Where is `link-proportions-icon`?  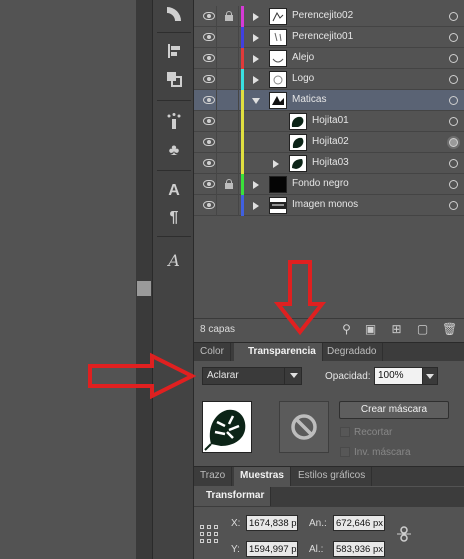
link-proportions-icon is located at coordinates (404, 534).